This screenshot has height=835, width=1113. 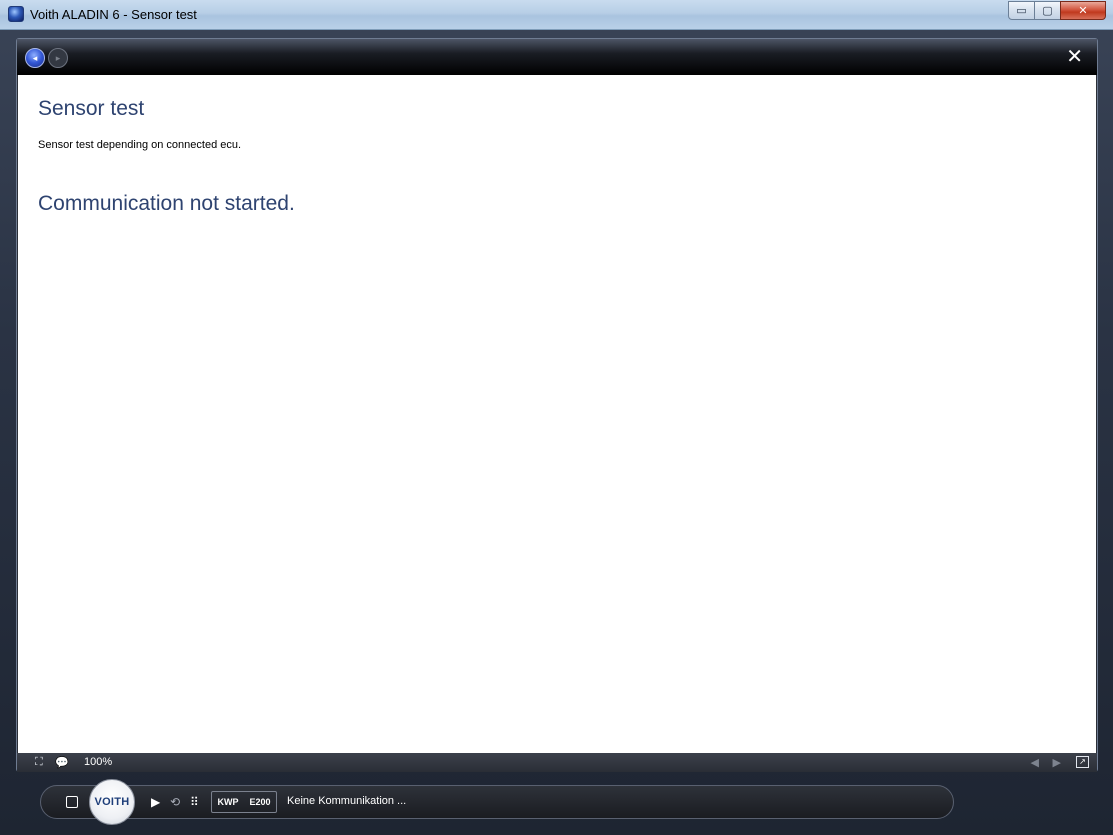 I want to click on content-statusbar: ⛶ 💬 100% ◀ ▶ ↗, so click(x=557, y=762).